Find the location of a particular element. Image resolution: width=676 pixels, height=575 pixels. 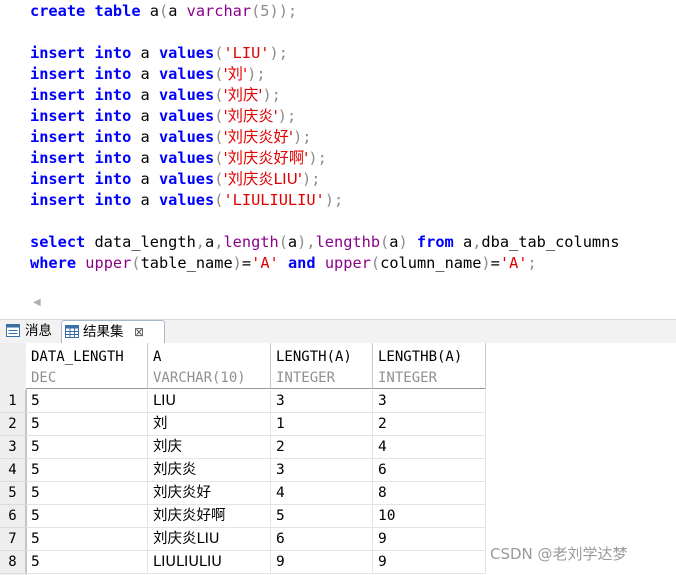

close-tab-icon: ⊠ is located at coordinates (139, 332).